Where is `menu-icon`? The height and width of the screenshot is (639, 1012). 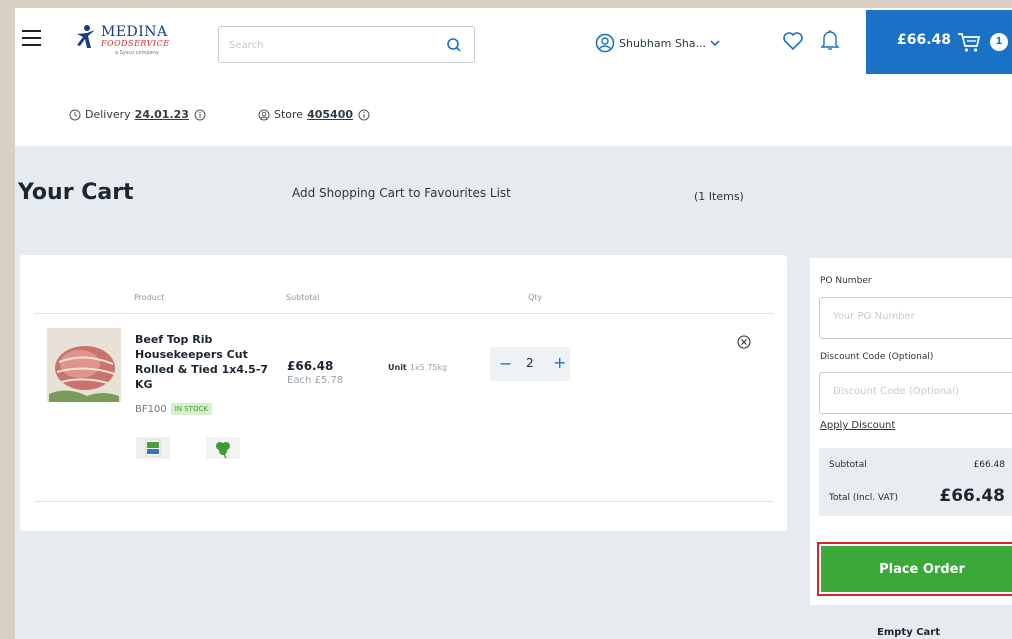 menu-icon is located at coordinates (31, 38).